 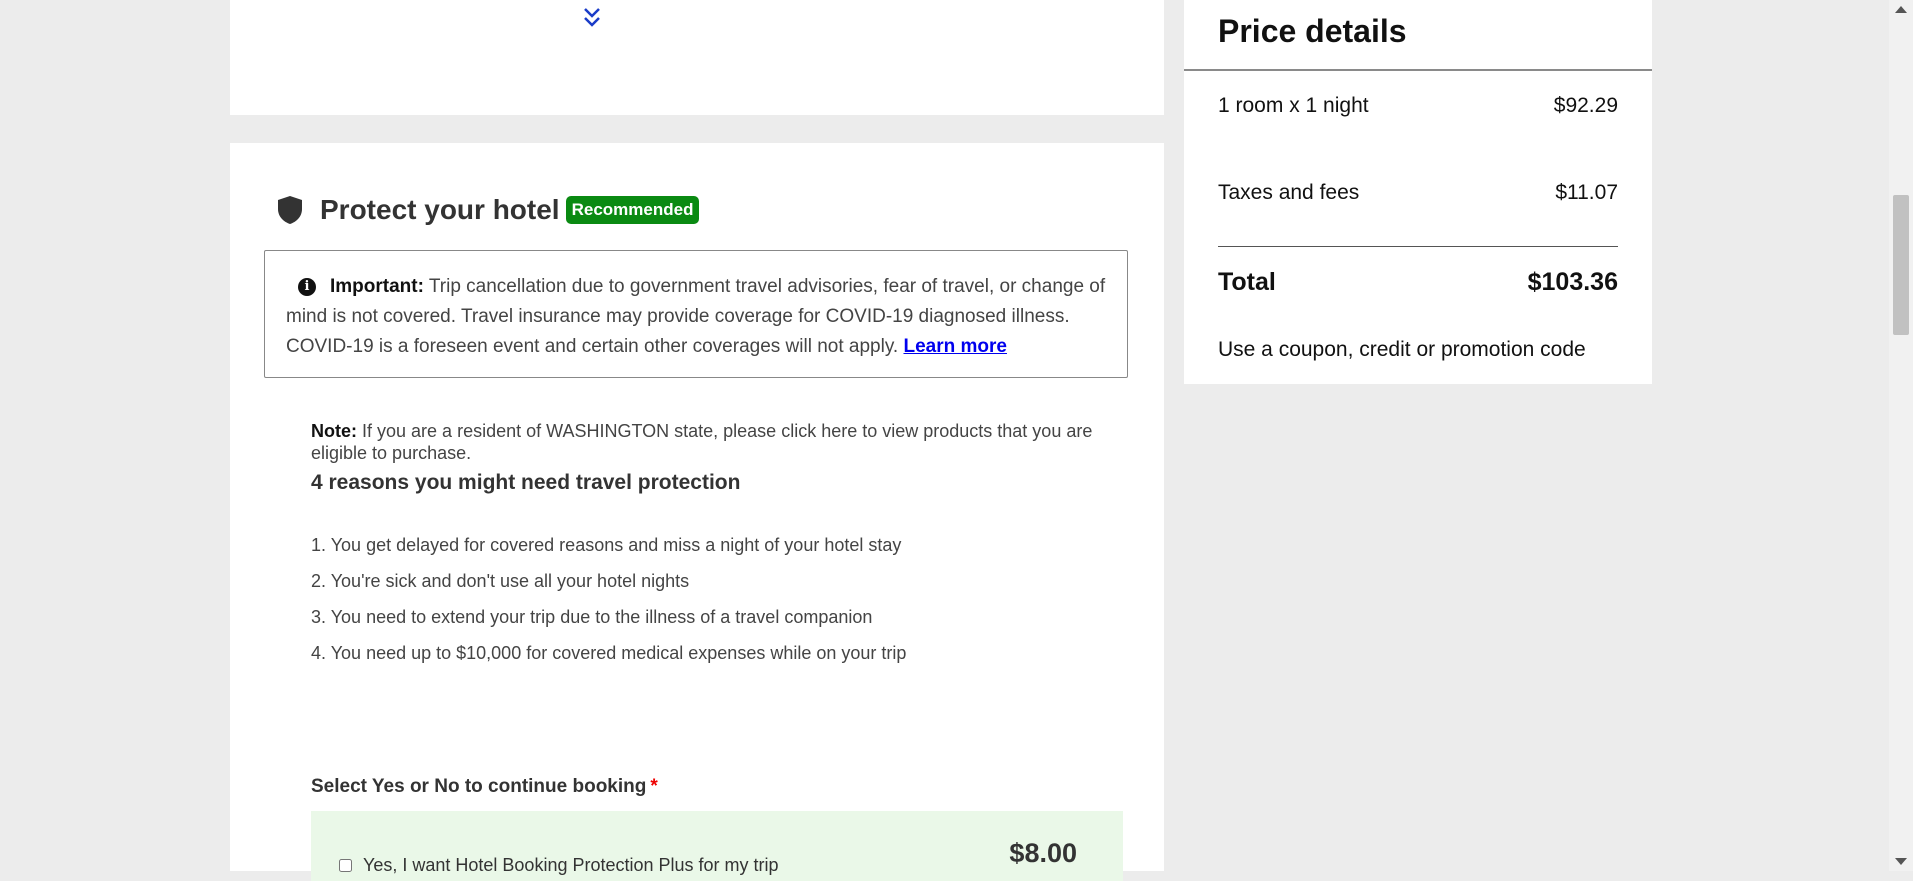 What do you see at coordinates (1418, 246) in the screenshot?
I see `total-divider` at bounding box center [1418, 246].